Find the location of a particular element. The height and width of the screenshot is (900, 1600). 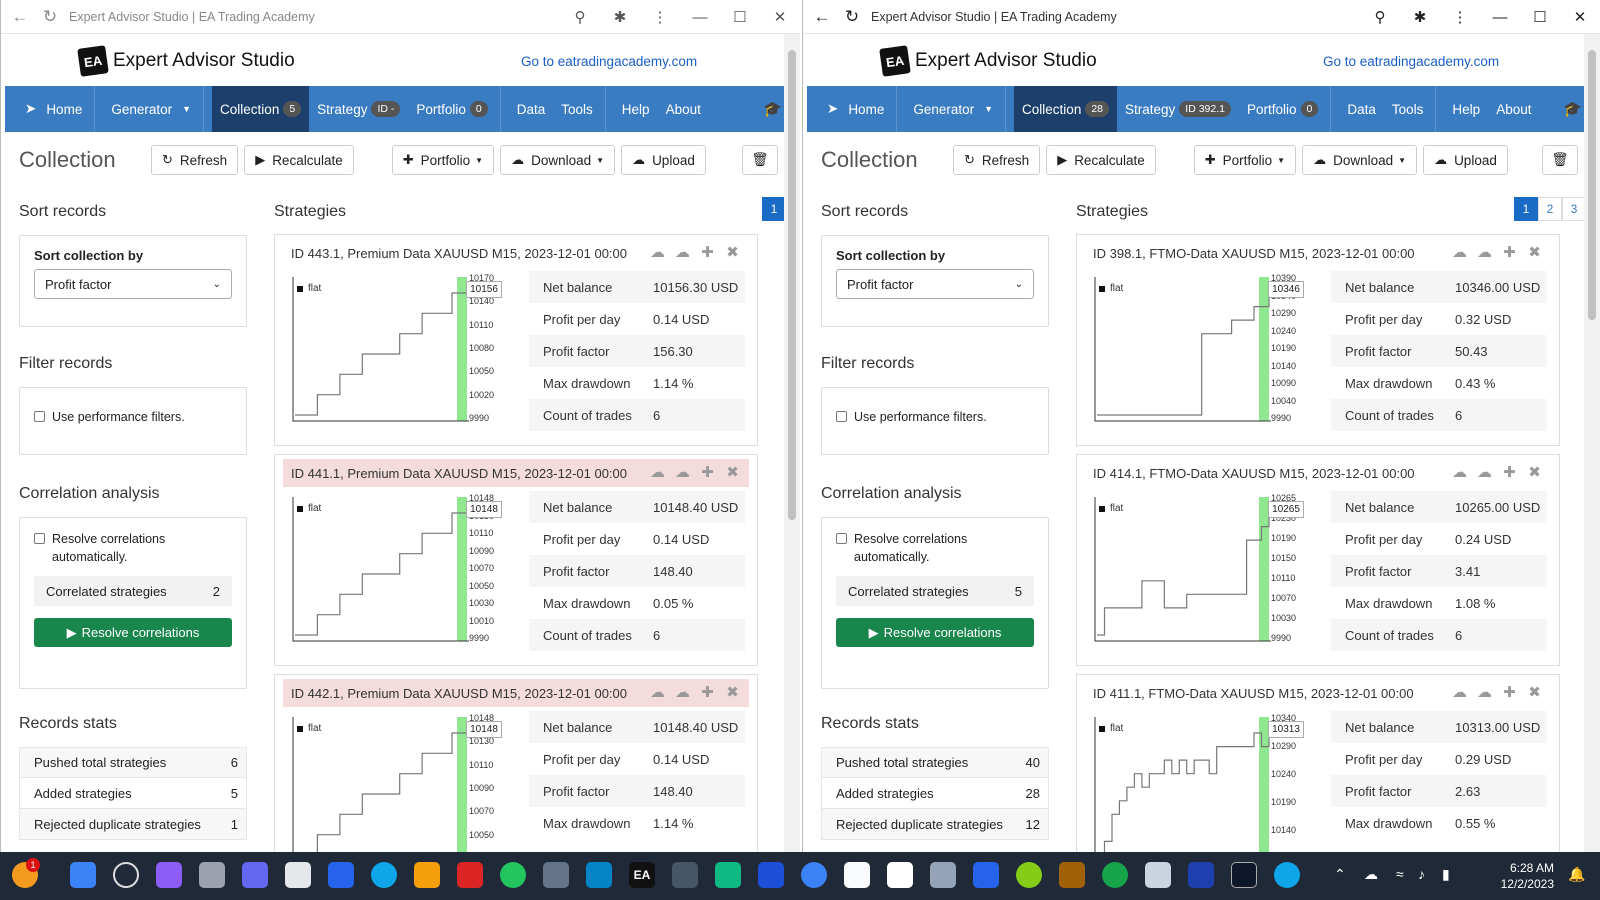

nav-data: Data is located at coordinates (1361, 109).